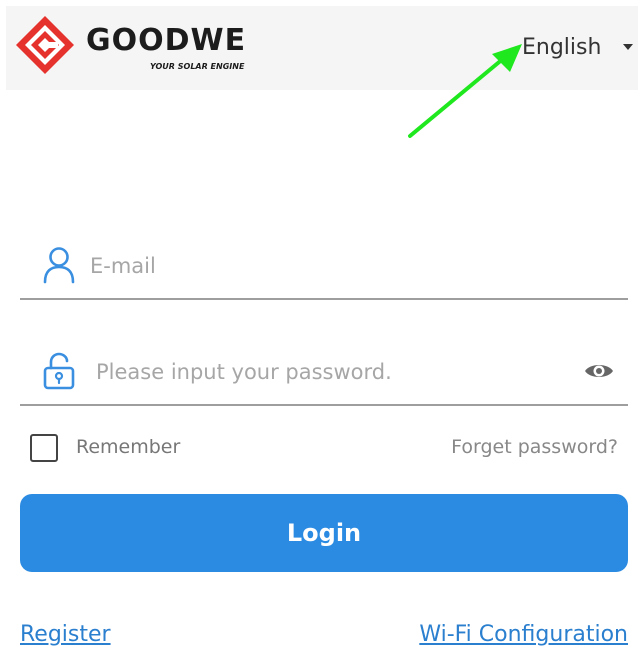 The image size is (642, 650). Describe the element at coordinates (45, 45) in the screenshot. I see `goodwe-logo-icon` at that location.